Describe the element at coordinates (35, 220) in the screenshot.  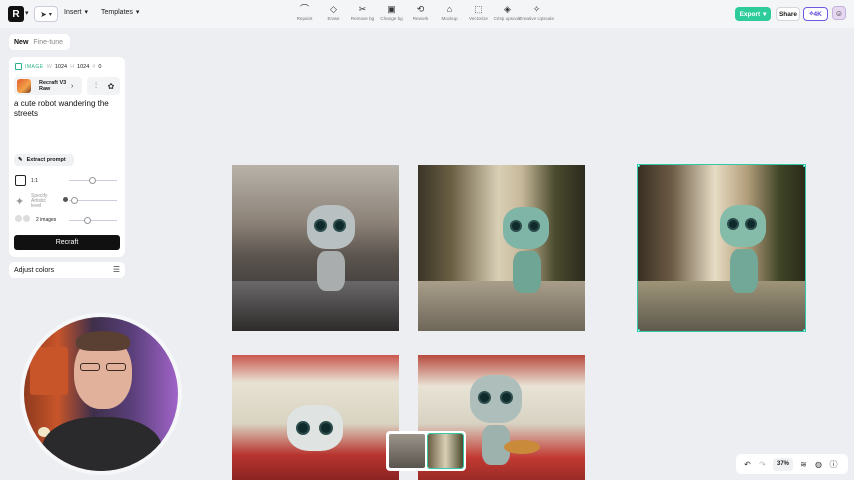
I see `image-count-row: 2 images` at that location.